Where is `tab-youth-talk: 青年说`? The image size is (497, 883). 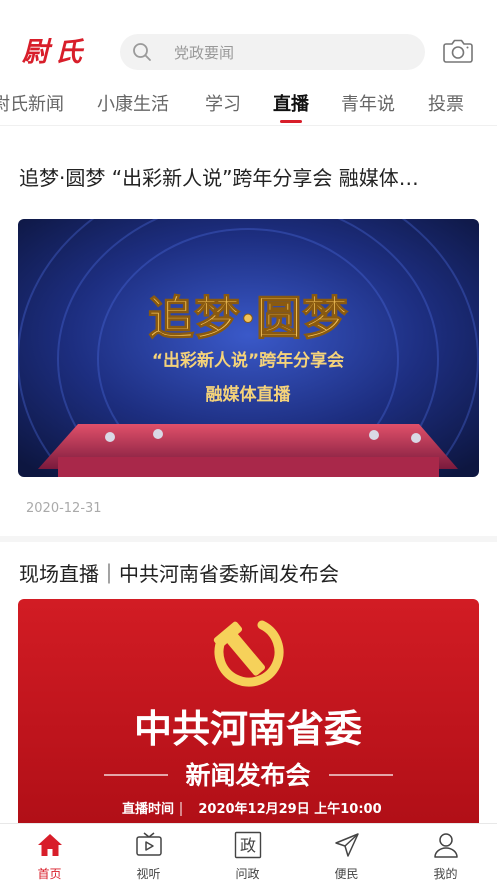
tab-youth-talk: 青年说 is located at coordinates (368, 103).